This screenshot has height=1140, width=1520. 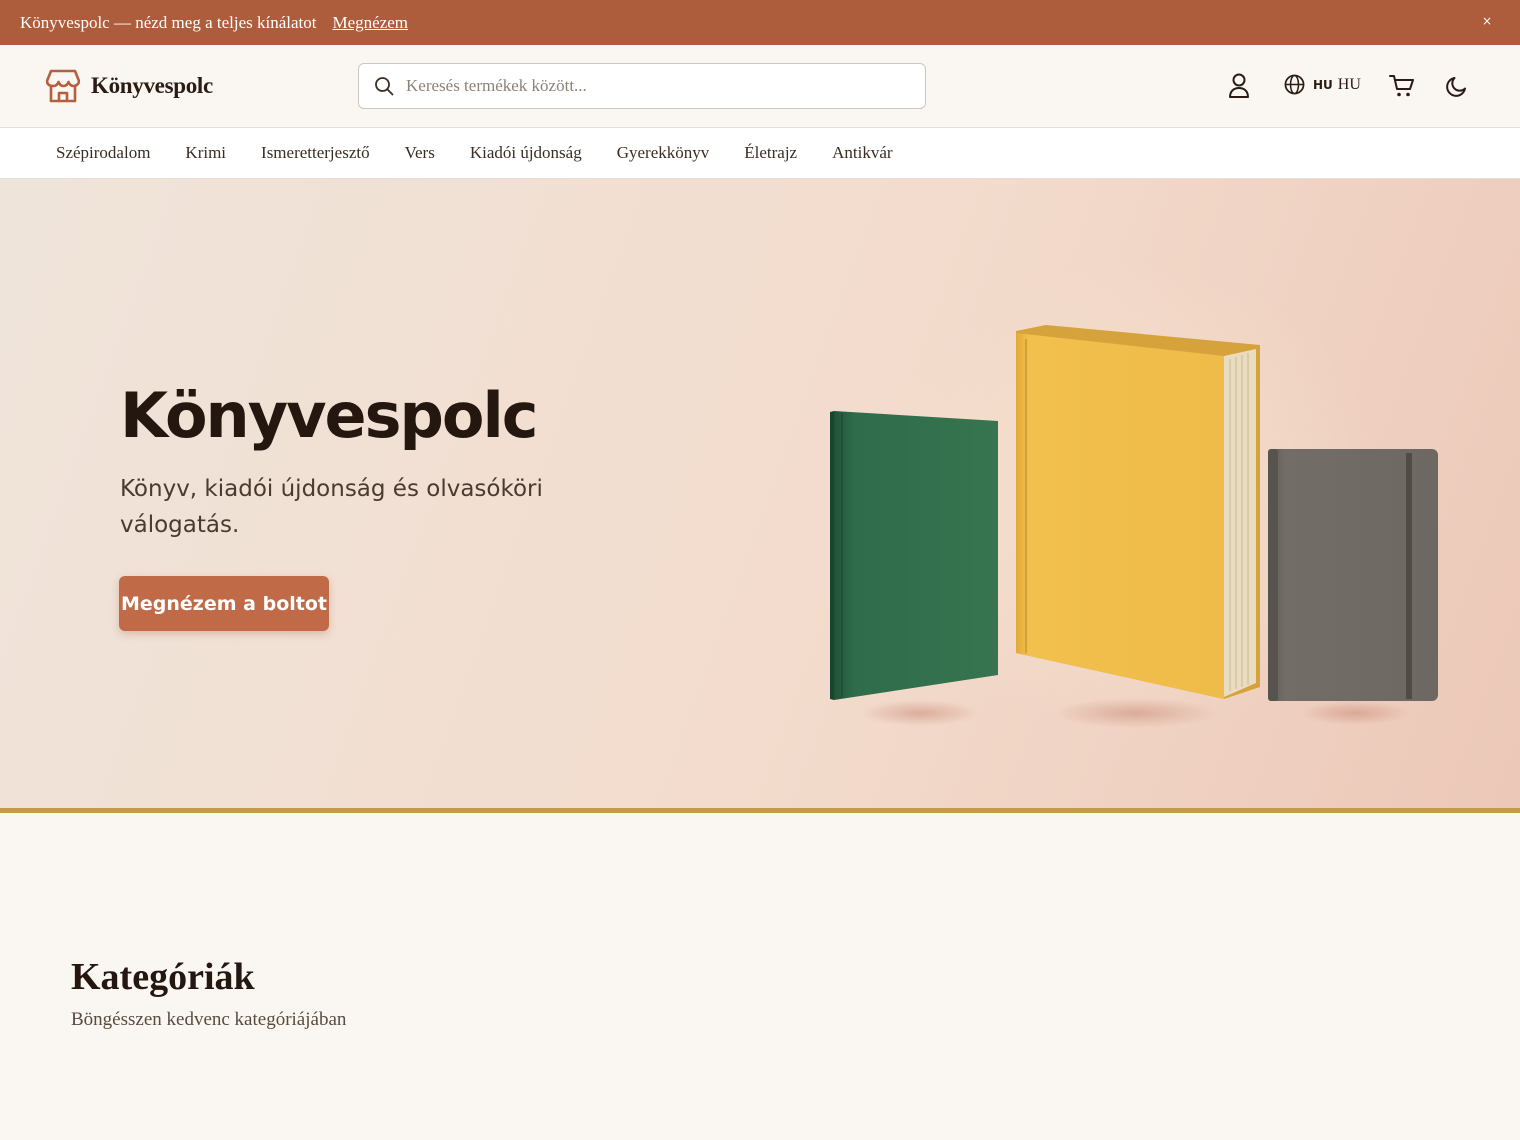 I want to click on nav-item-antikvar: Antikvár, so click(x=862, y=153).